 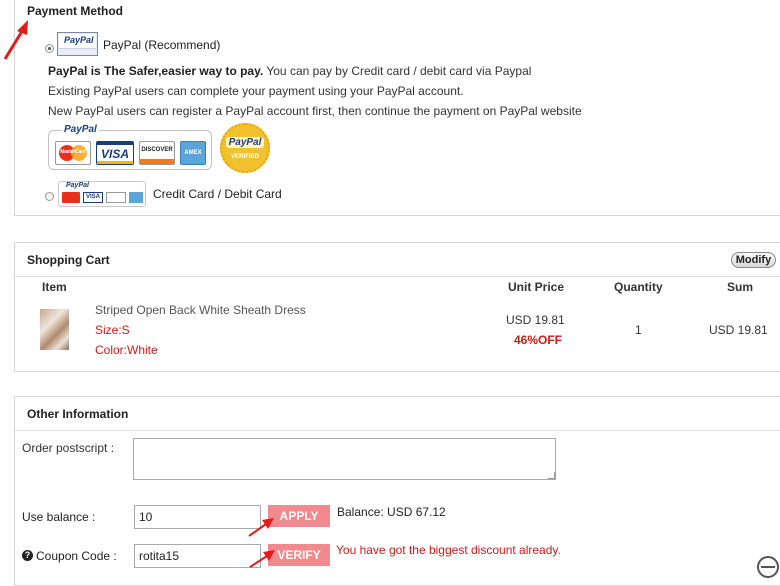 I want to click on credit-card-small-logo: PayPal VISA, so click(x=102, y=194).